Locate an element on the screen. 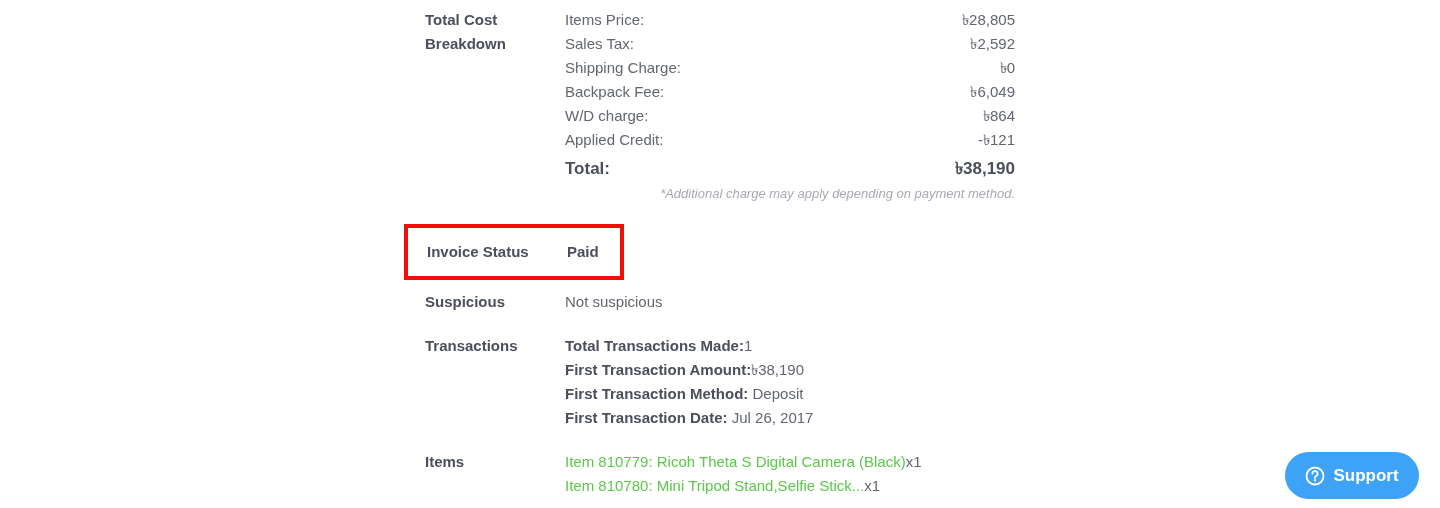 This screenshot has width=1440, height=508. item-link: Item 810779: Ricoh Theta S Digital Camera (Black) is located at coordinates (735, 461).